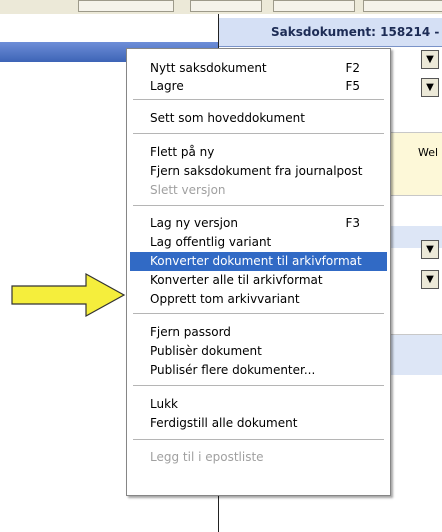  I want to click on menu-item: Sett som hoveddokument, so click(258, 118).